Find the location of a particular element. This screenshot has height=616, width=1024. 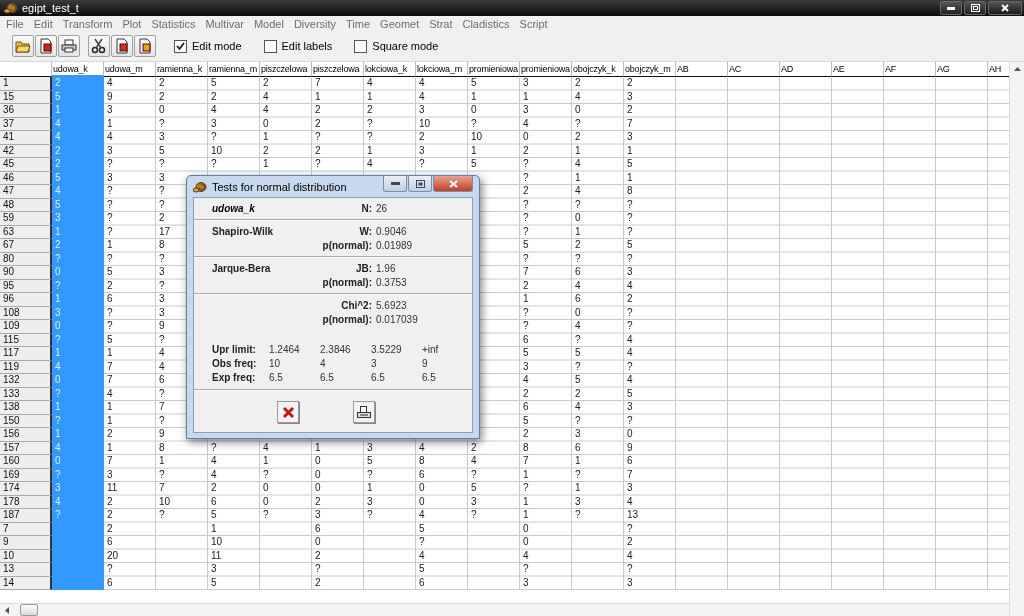

document-icon is located at coordinates (122, 46).